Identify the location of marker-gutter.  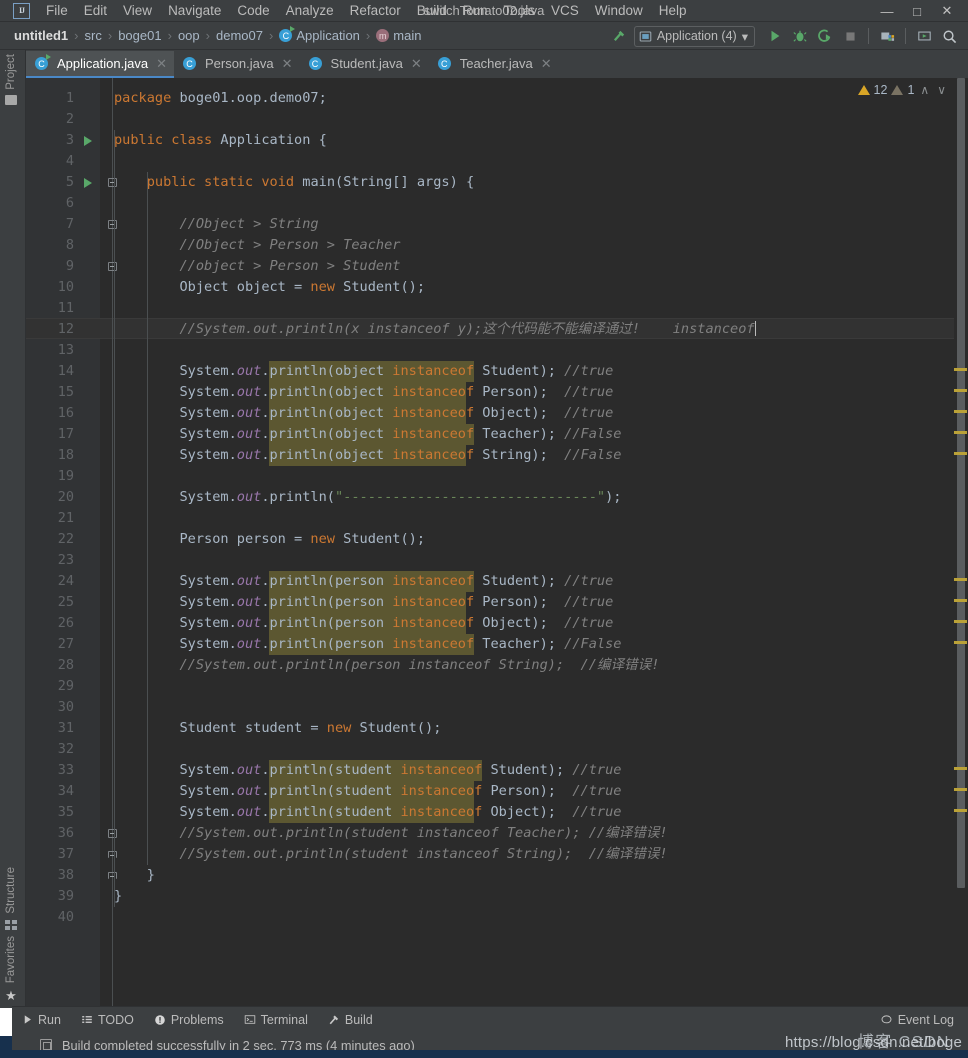
(961, 542).